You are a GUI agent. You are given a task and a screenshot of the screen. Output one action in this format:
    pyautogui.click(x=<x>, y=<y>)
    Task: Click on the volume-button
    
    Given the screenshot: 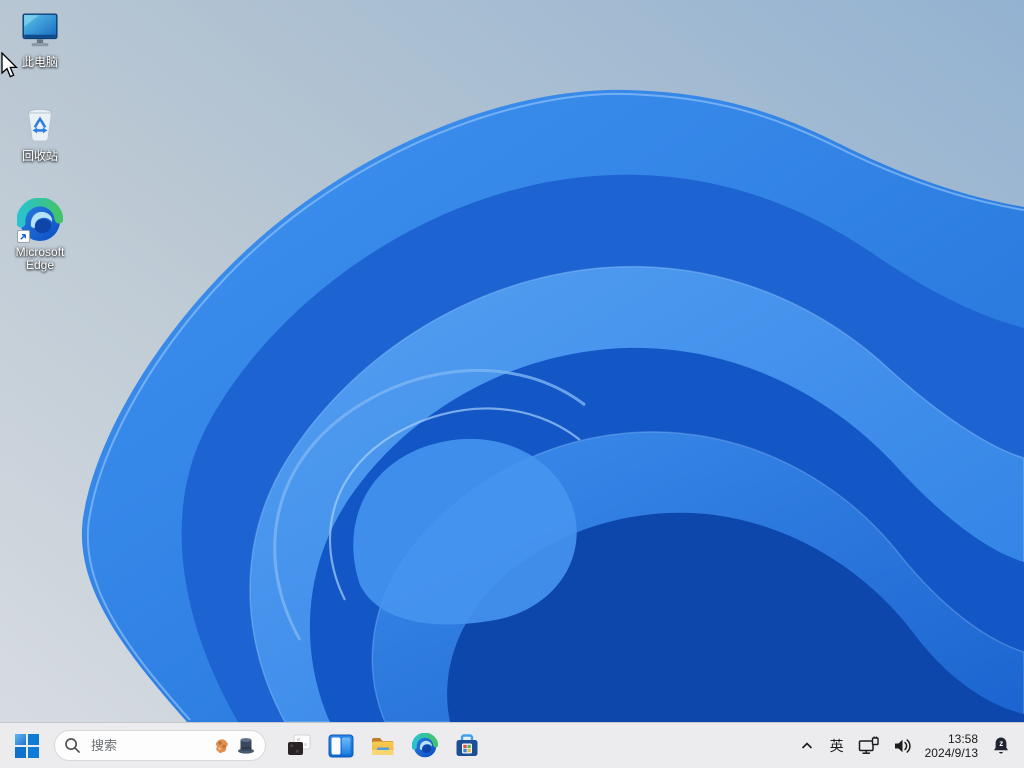 What is the action you would take?
    pyautogui.click(x=902, y=746)
    